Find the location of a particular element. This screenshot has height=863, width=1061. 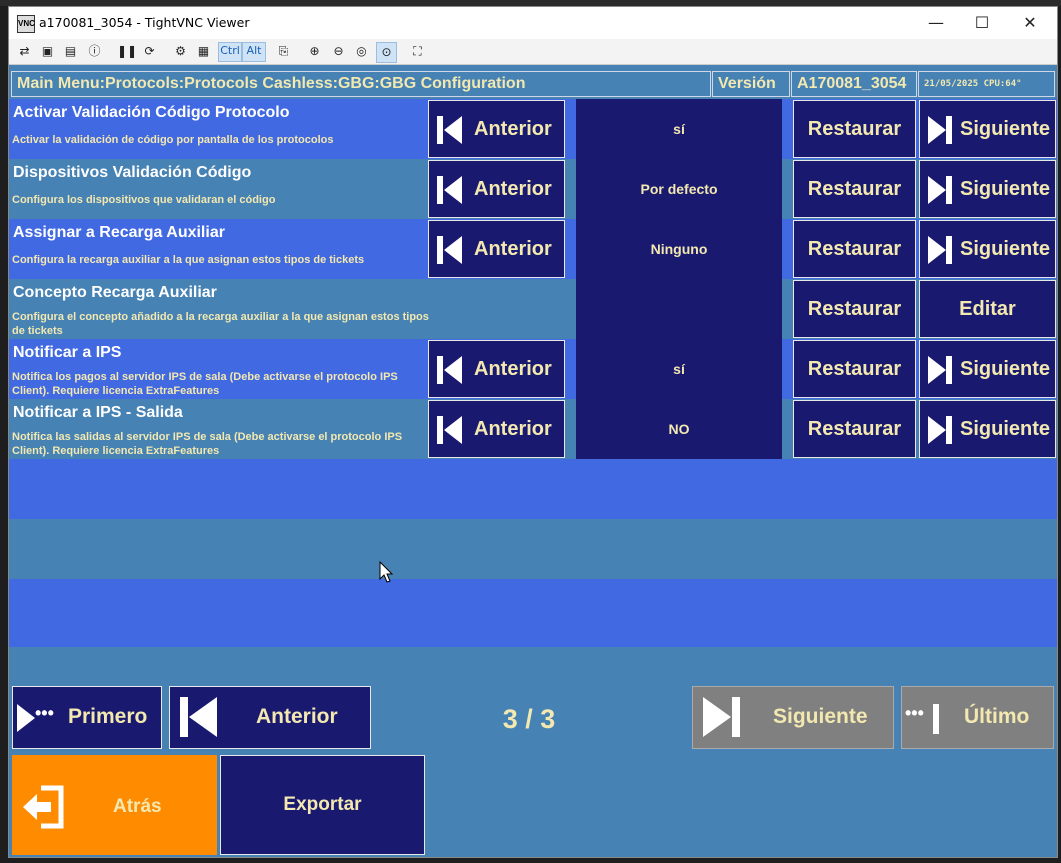

export-button: Exportar is located at coordinates (322, 805).